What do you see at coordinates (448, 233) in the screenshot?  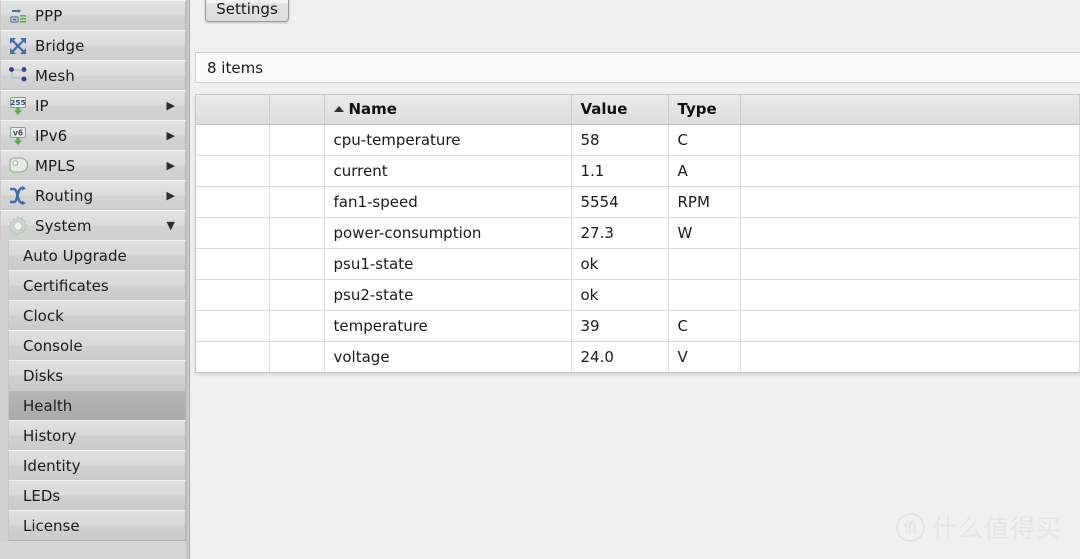 I see `cell-name: power-consumption` at bounding box center [448, 233].